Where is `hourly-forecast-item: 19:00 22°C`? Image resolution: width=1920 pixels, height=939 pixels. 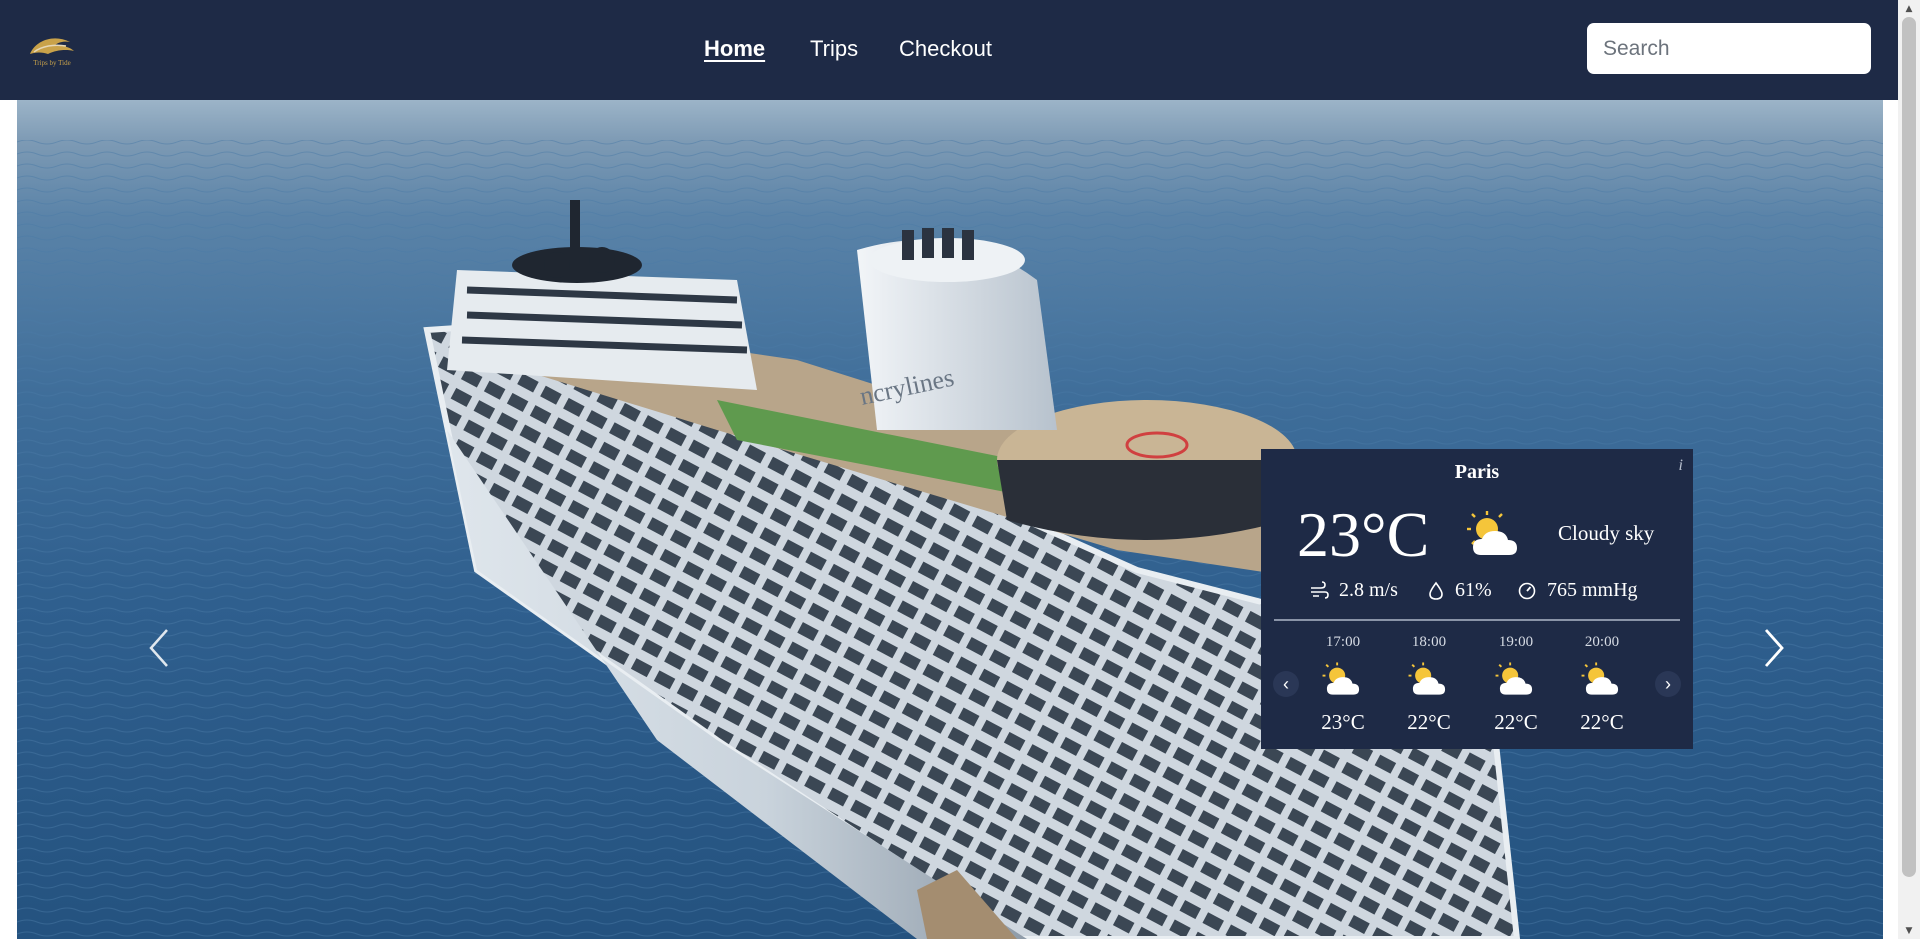 hourly-forecast-item: 19:00 22°C is located at coordinates (1516, 684).